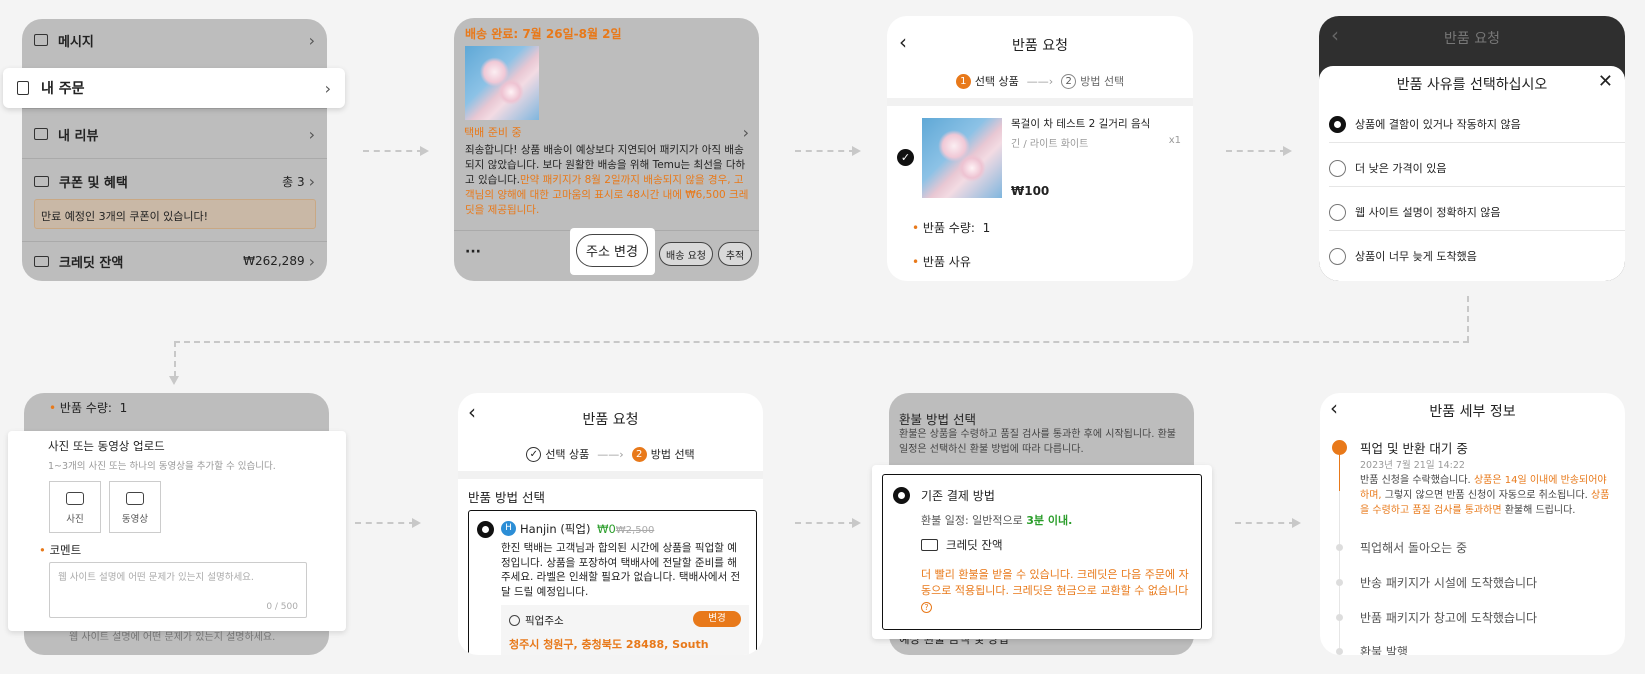  I want to click on menu-item-credit: 크레딧 잔액 ₩262,289 ›, so click(174, 261).